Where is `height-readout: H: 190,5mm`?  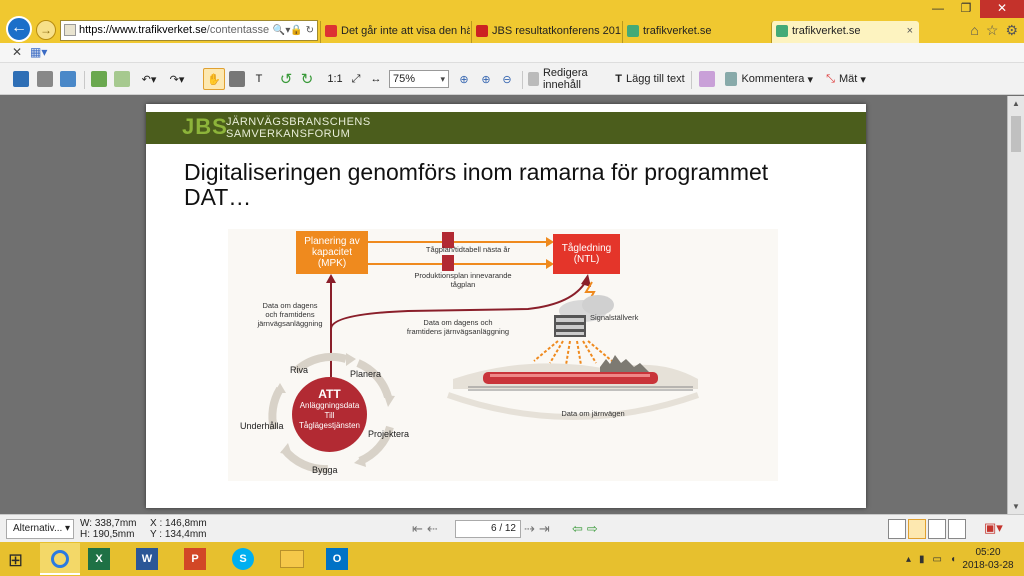
height-readout: H: 190,5mm is located at coordinates (107, 534).